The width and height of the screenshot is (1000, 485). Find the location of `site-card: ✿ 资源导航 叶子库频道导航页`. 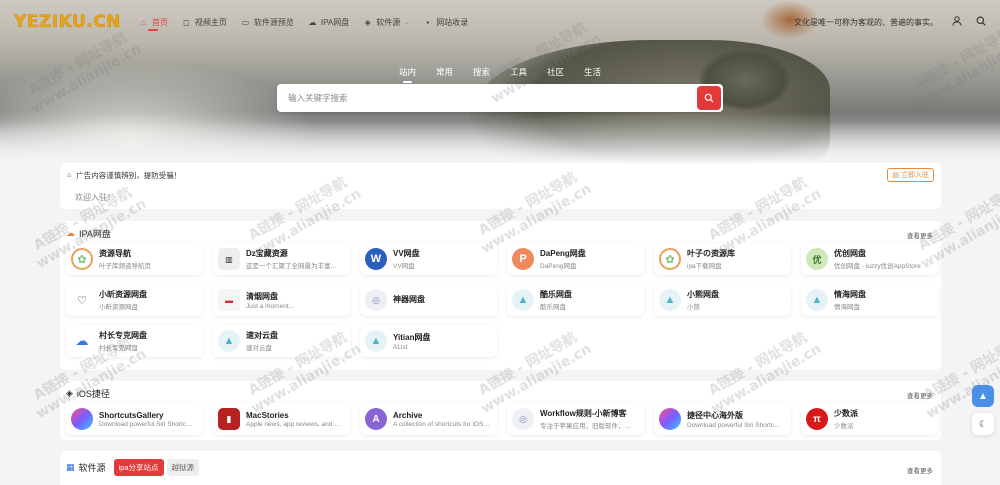

site-card: ✿ 资源导航 叶子库频道导航页 is located at coordinates (134, 259).